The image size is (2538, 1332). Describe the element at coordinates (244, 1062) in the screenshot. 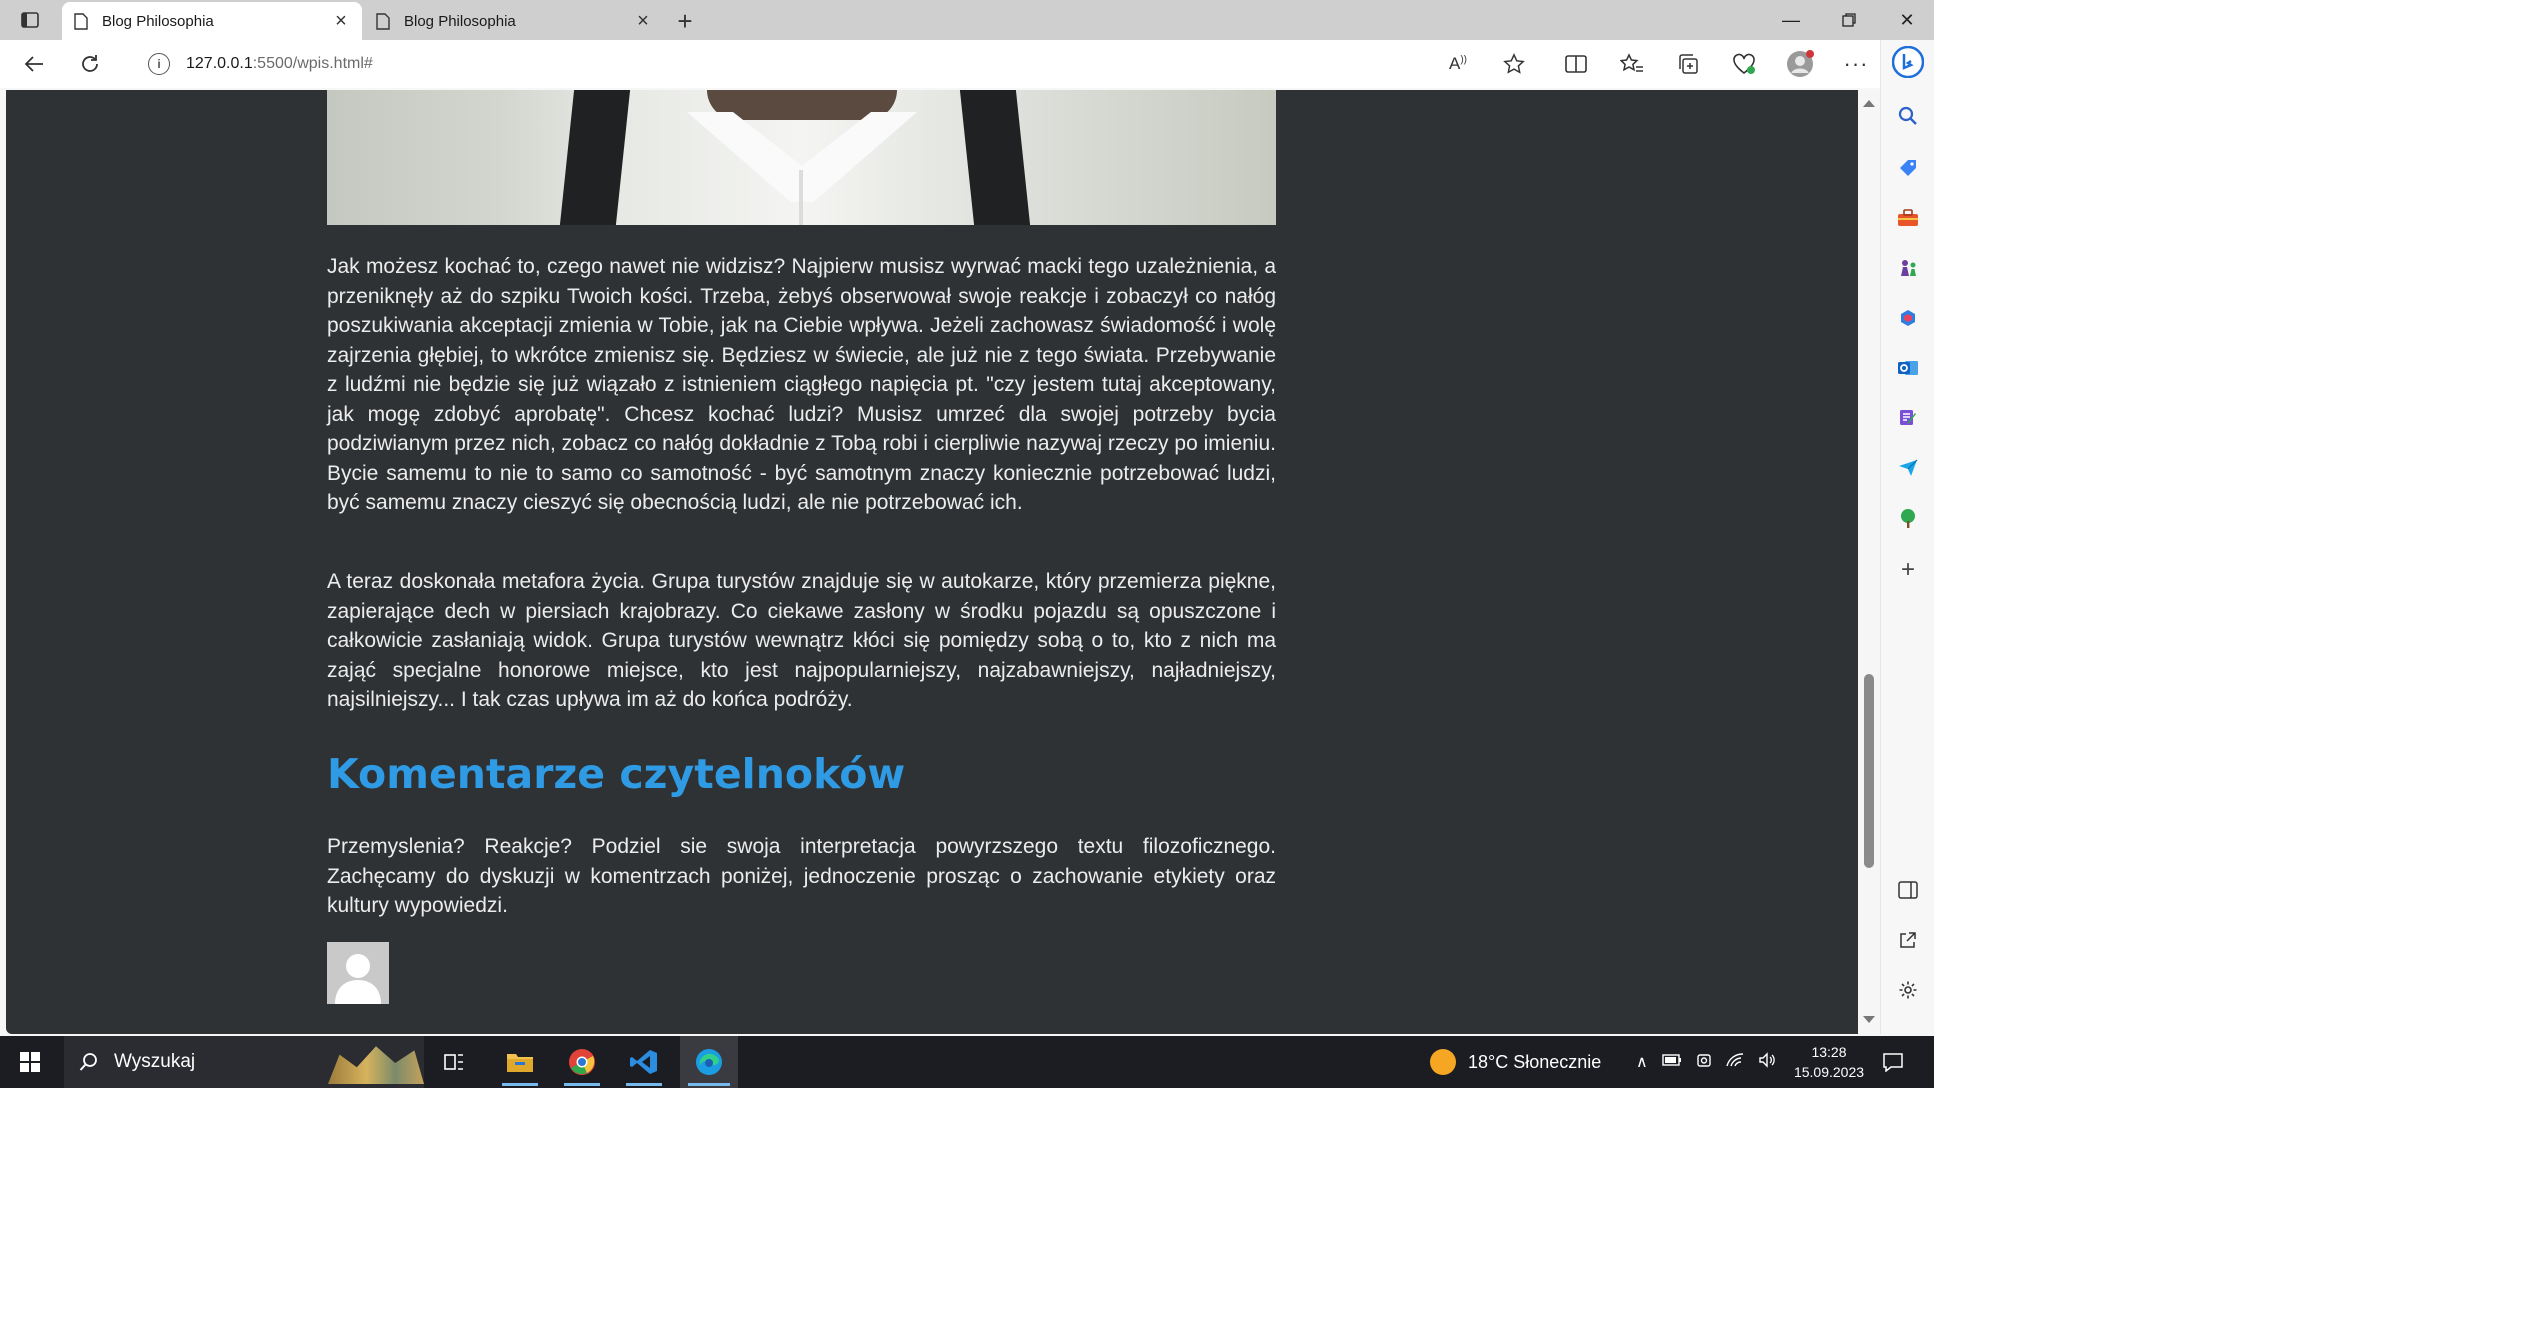

I see `taskbar-search-box: Wyszukaj` at that location.